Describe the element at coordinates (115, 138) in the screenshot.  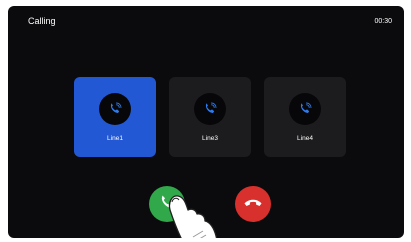
I see `line-label: Line1` at that location.